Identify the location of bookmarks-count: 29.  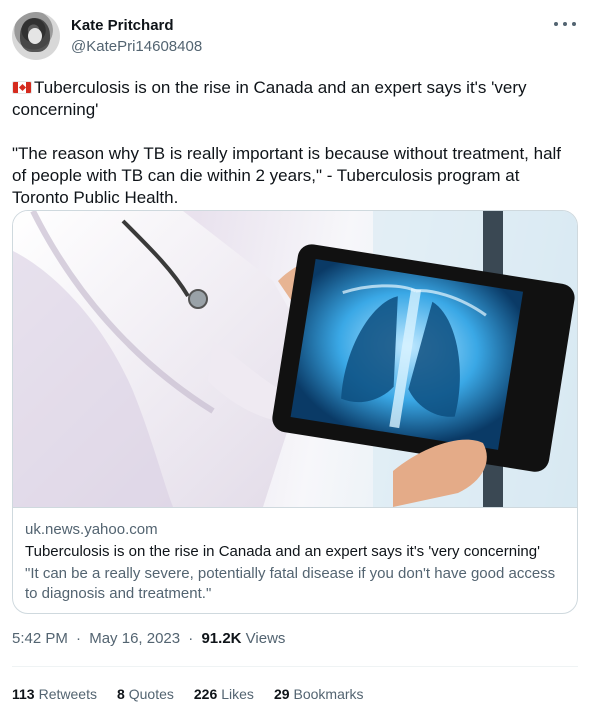
(281, 694).